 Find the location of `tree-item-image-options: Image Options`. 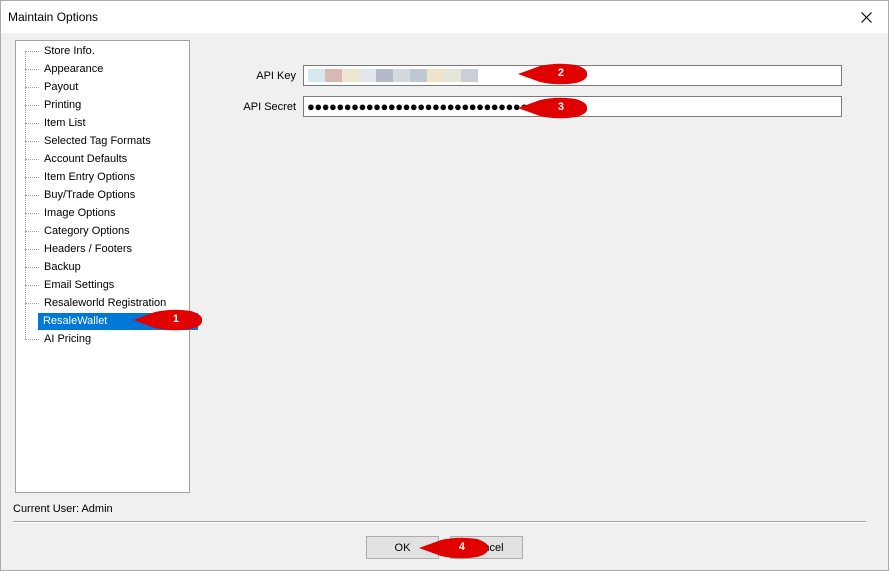

tree-item-image-options: Image Options is located at coordinates (108, 213).